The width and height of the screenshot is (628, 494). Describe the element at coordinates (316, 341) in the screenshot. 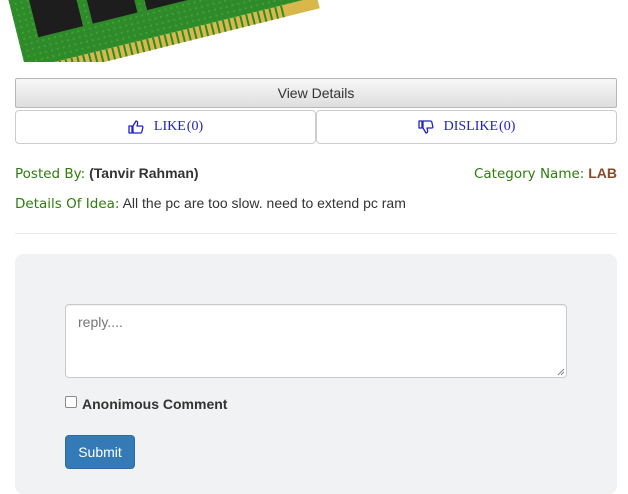

I see `reply-input` at that location.